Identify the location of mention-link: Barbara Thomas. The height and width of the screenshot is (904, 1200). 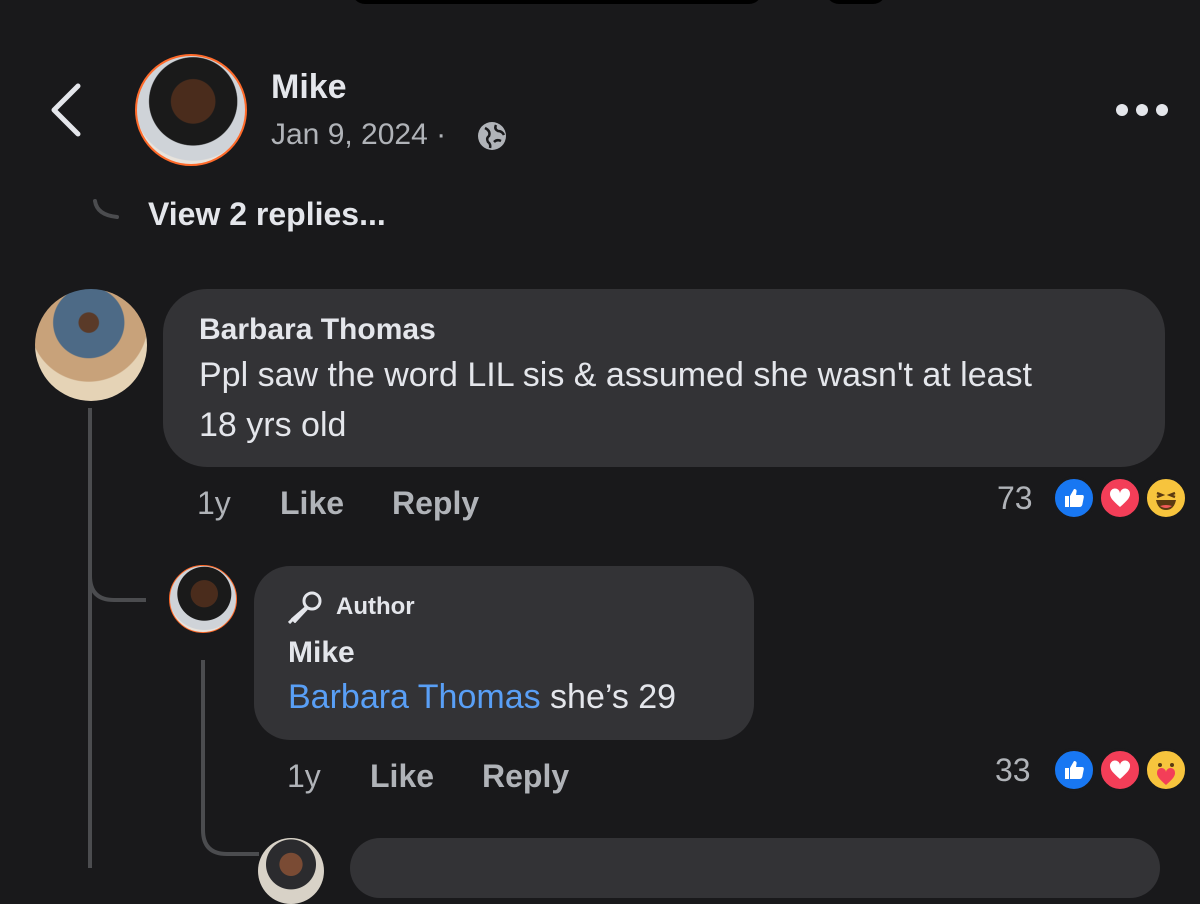
(414, 697).